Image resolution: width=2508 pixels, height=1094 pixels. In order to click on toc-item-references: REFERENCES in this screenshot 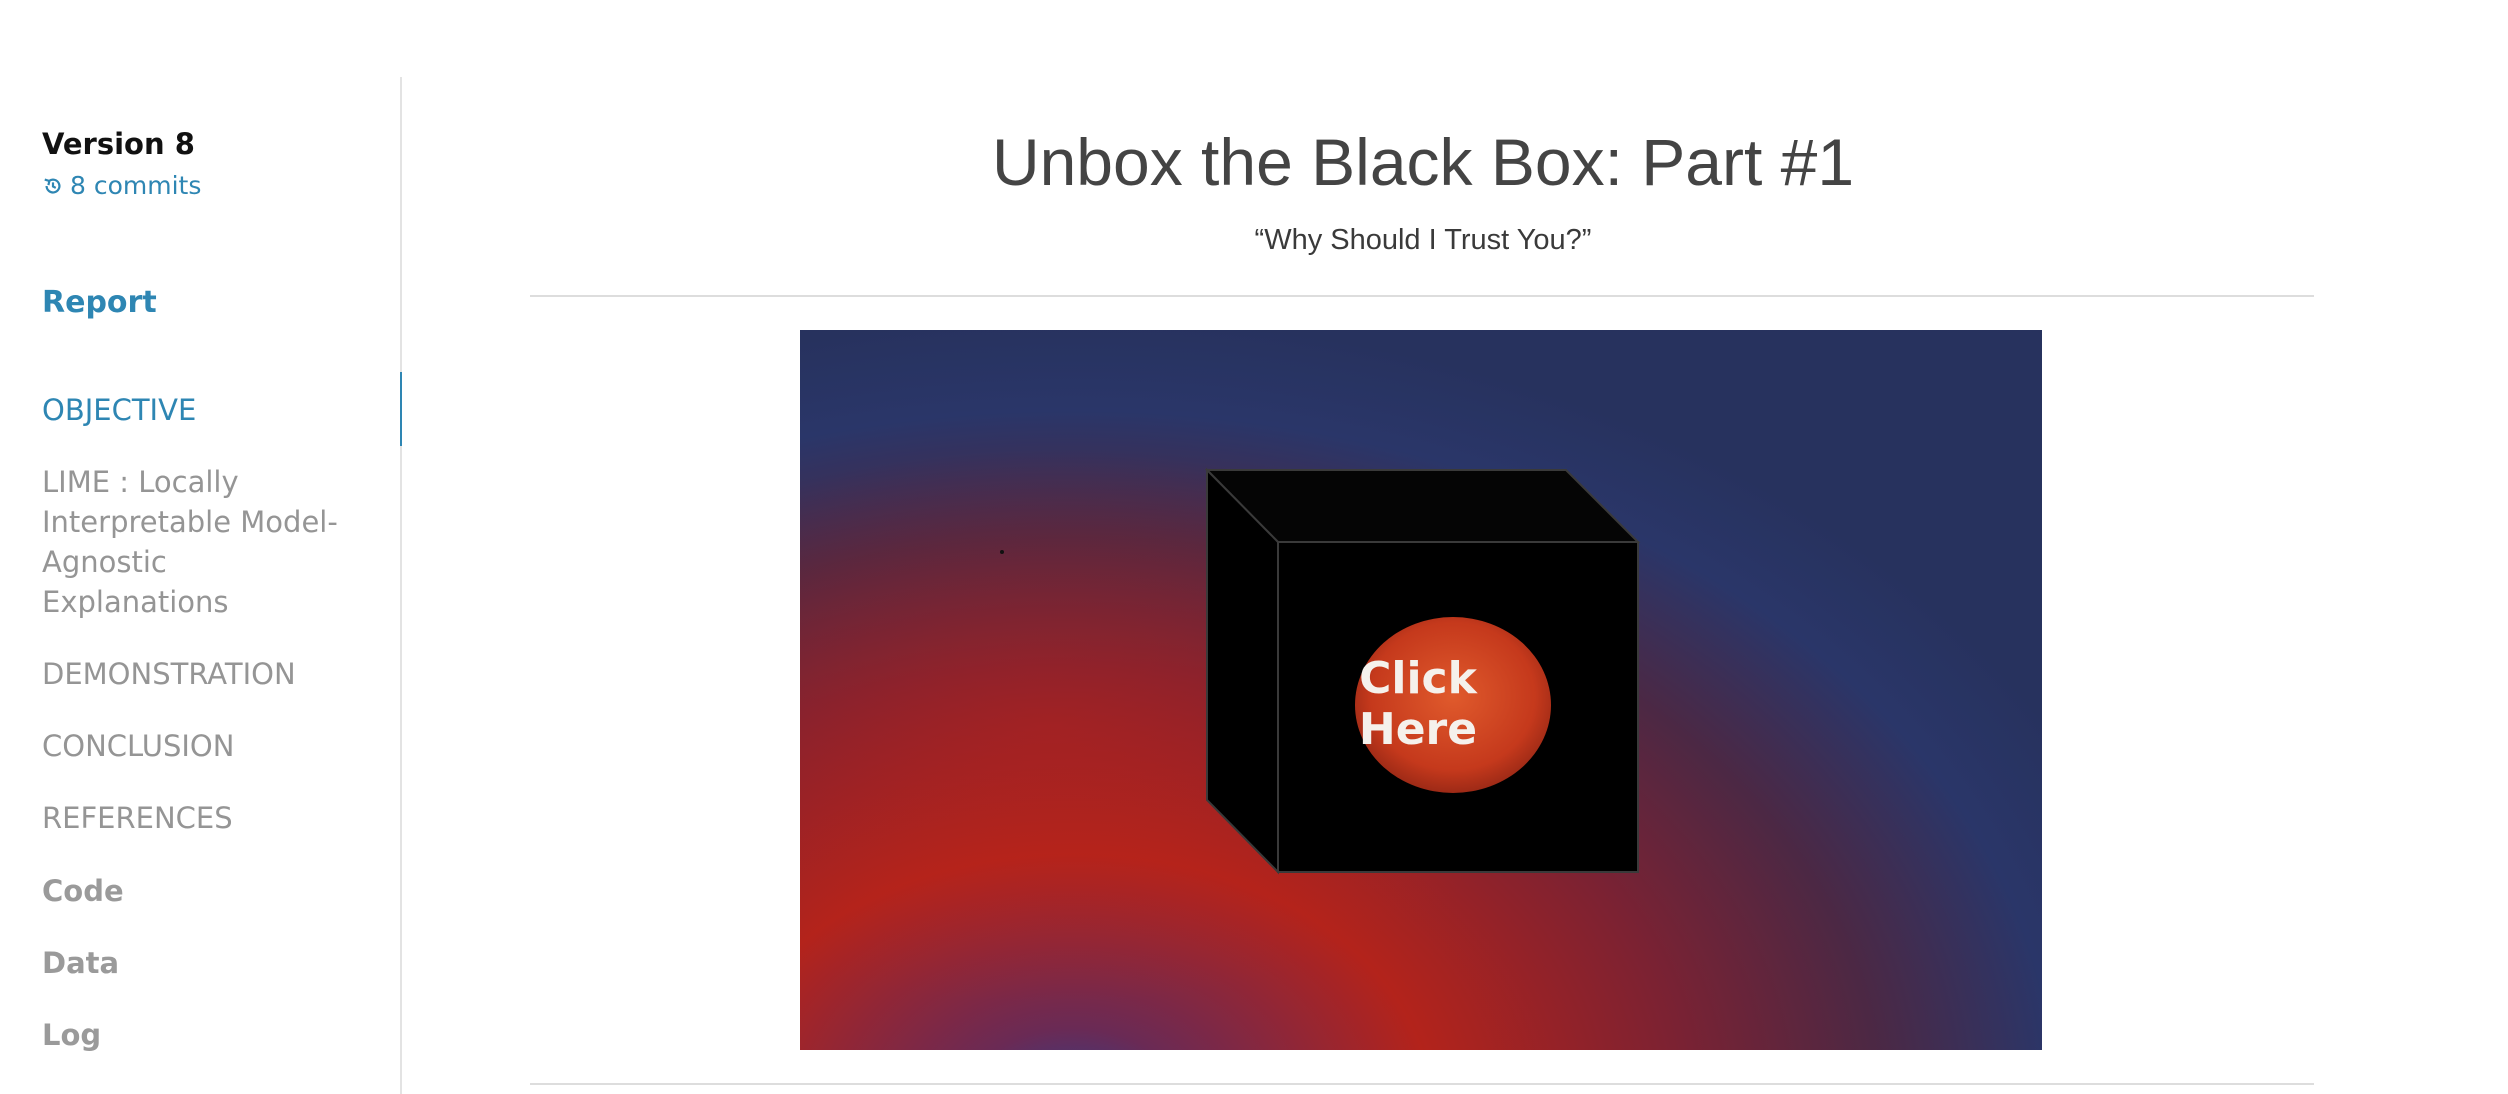, I will do `click(202, 818)`.